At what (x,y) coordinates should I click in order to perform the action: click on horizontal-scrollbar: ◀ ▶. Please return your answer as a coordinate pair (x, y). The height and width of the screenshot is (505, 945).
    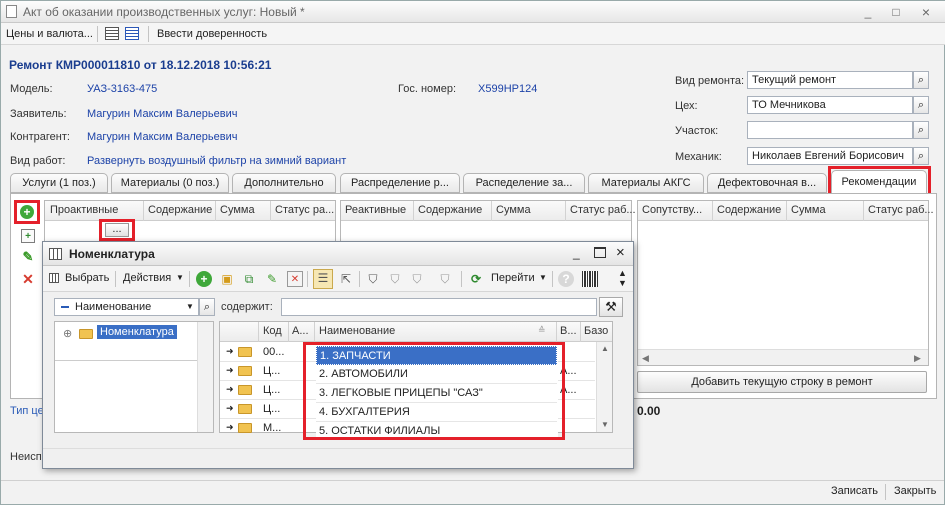
    Looking at the image, I should click on (783, 357).